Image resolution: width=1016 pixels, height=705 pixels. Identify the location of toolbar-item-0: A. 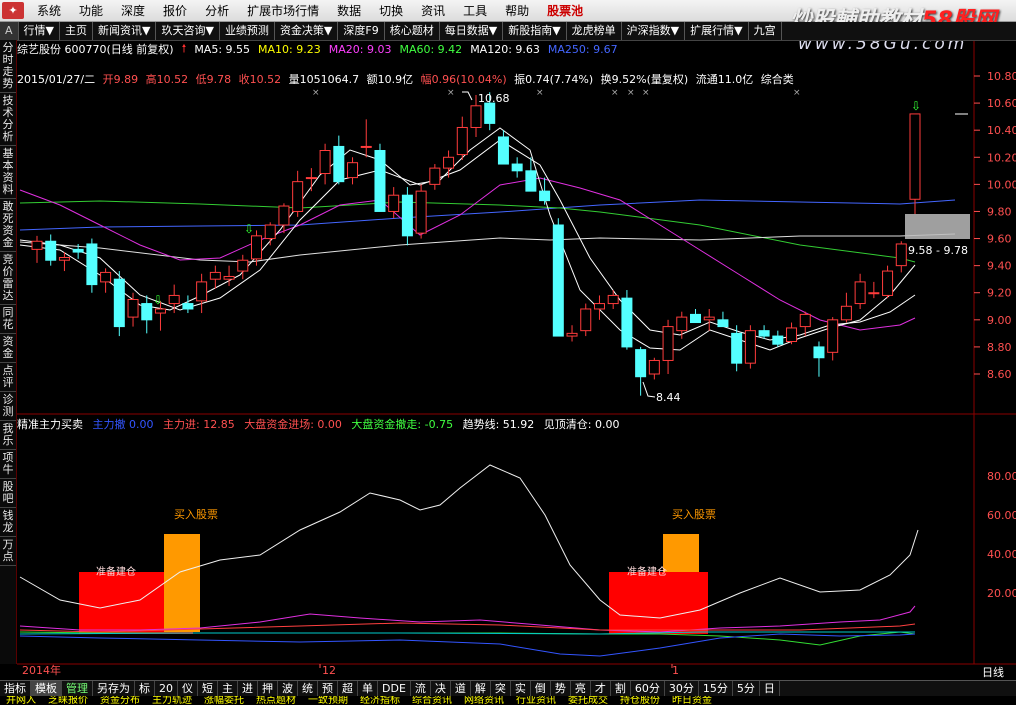
(9, 31).